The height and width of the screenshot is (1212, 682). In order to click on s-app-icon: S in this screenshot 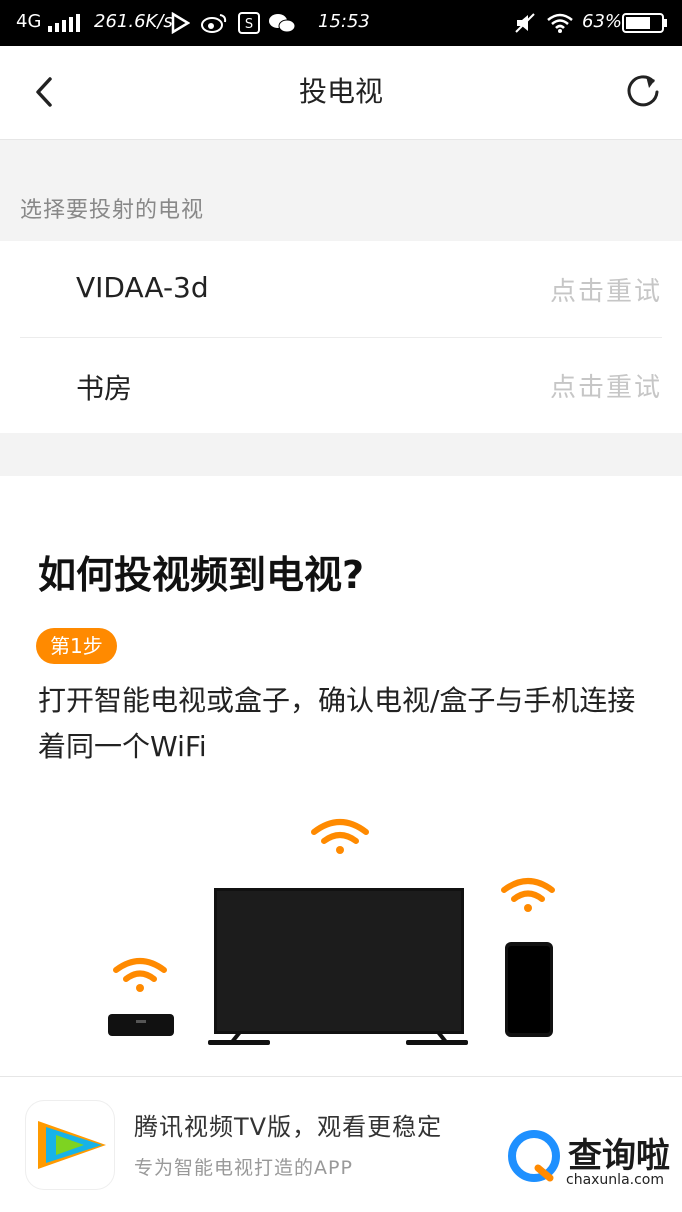, I will do `click(249, 23)`.